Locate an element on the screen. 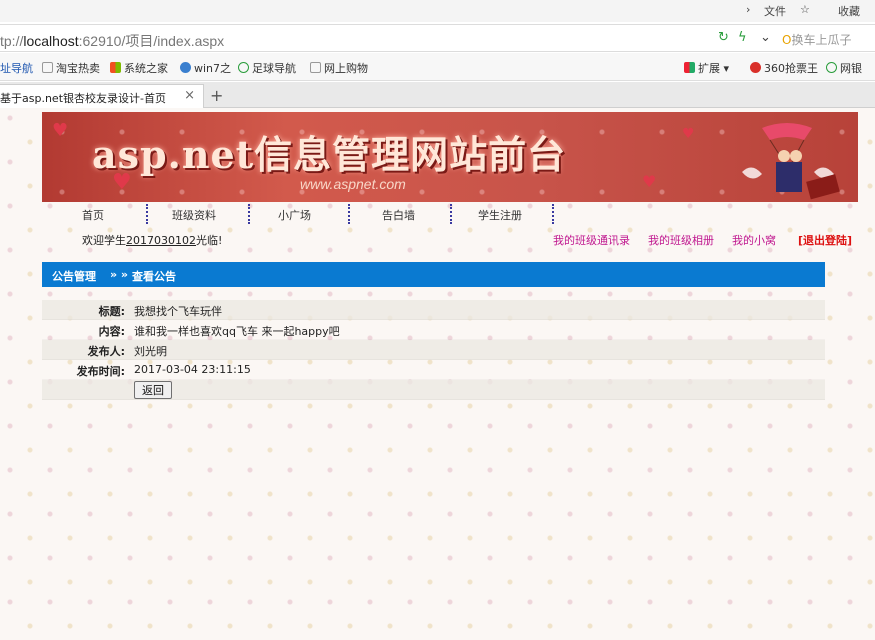 The image size is (875, 640). nav-square: 小广场 is located at coordinates (294, 215).